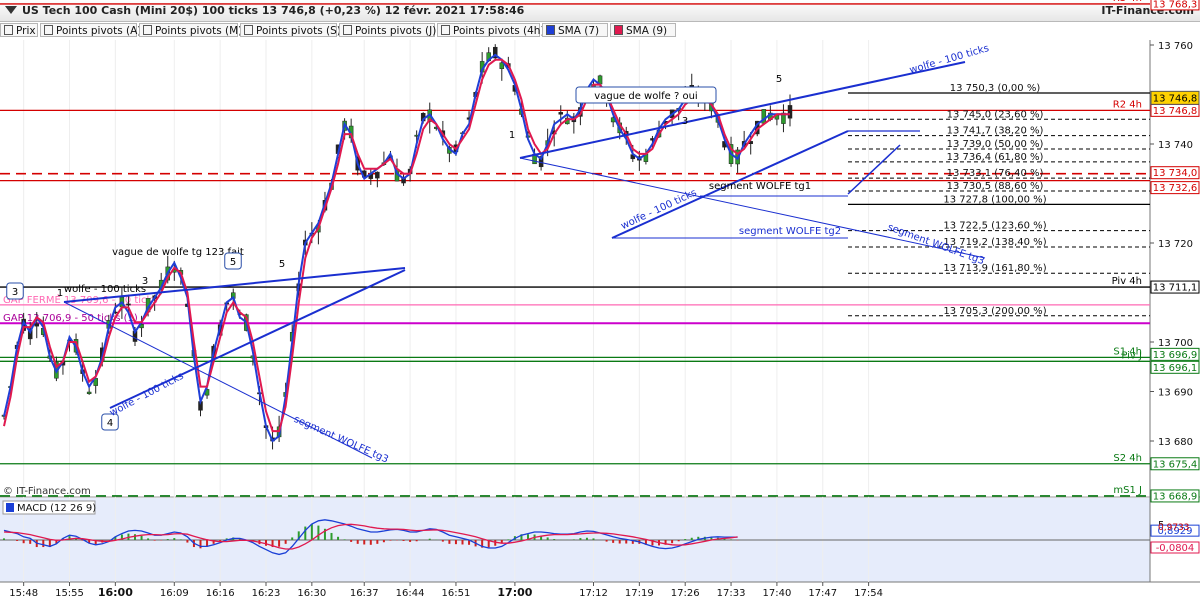  Describe the element at coordinates (174, 593) in the screenshot. I see `x-tick-label: 16:09` at that location.